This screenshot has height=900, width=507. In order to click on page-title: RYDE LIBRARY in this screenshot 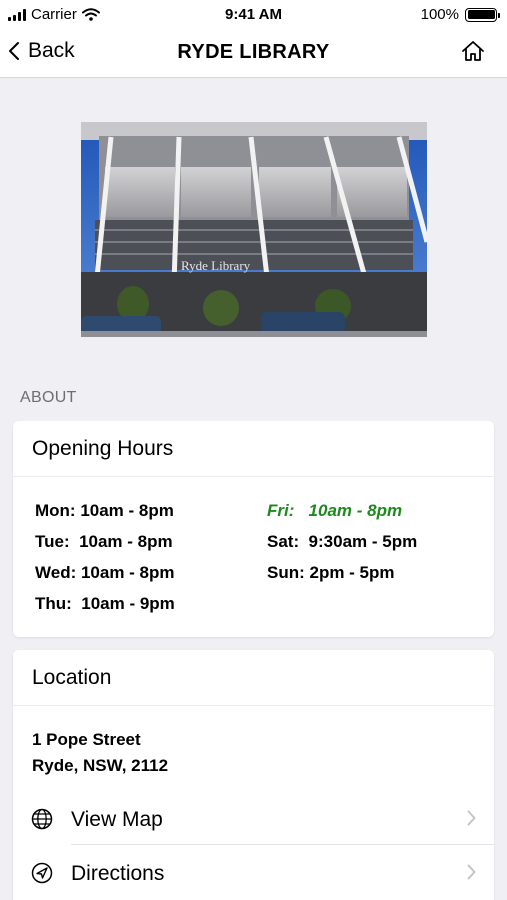, I will do `click(253, 52)`.